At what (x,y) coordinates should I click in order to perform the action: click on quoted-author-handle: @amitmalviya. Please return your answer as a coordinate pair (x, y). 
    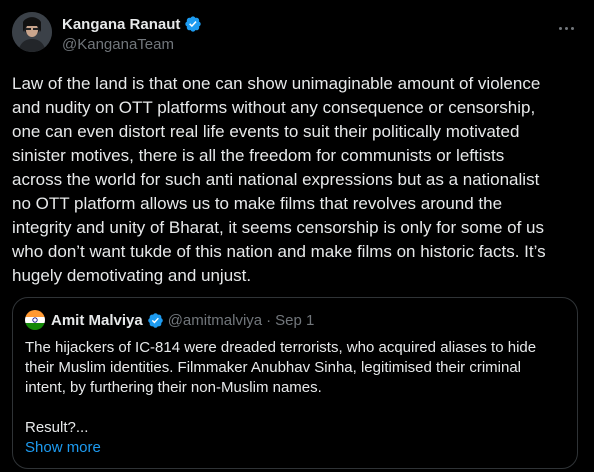
    Looking at the image, I should click on (215, 320).